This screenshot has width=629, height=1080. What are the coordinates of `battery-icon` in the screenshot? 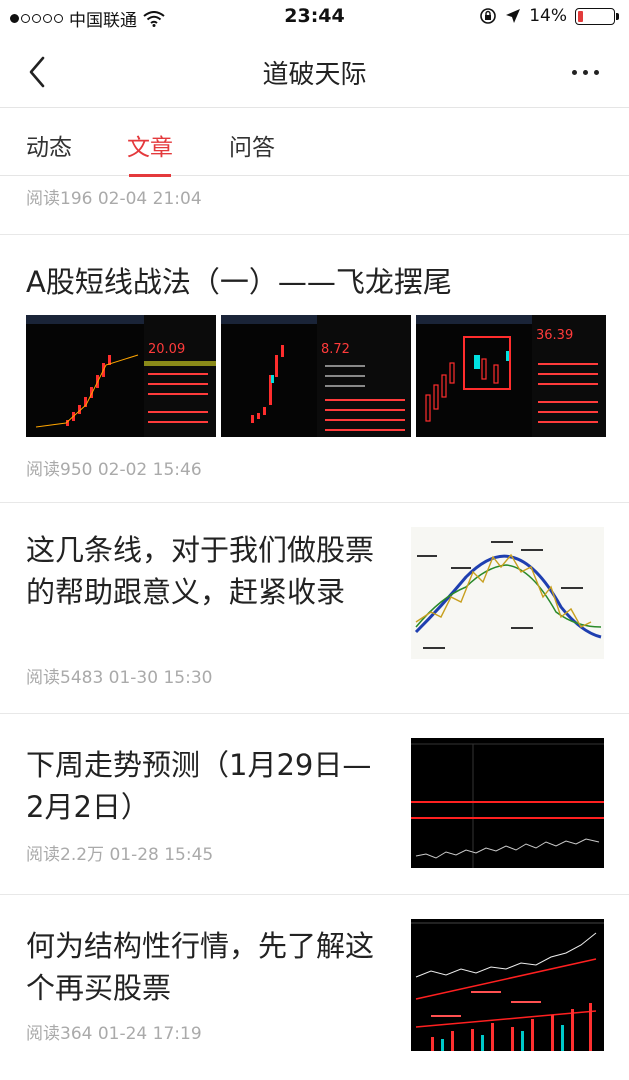 It's located at (597, 16).